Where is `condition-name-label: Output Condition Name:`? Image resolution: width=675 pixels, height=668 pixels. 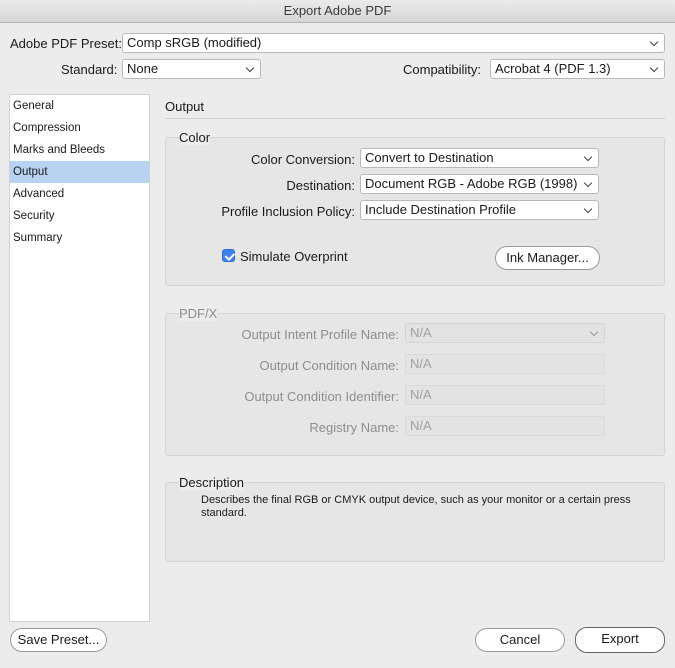
condition-name-label: Output Condition Name: is located at coordinates (329, 365).